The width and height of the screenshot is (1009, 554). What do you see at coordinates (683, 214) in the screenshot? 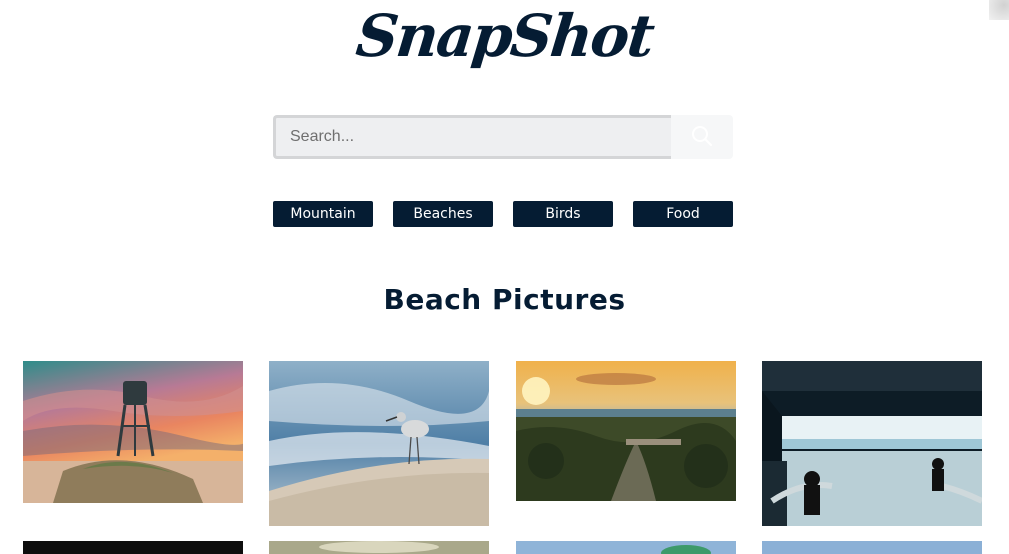
I see `category-button-food: Food` at bounding box center [683, 214].